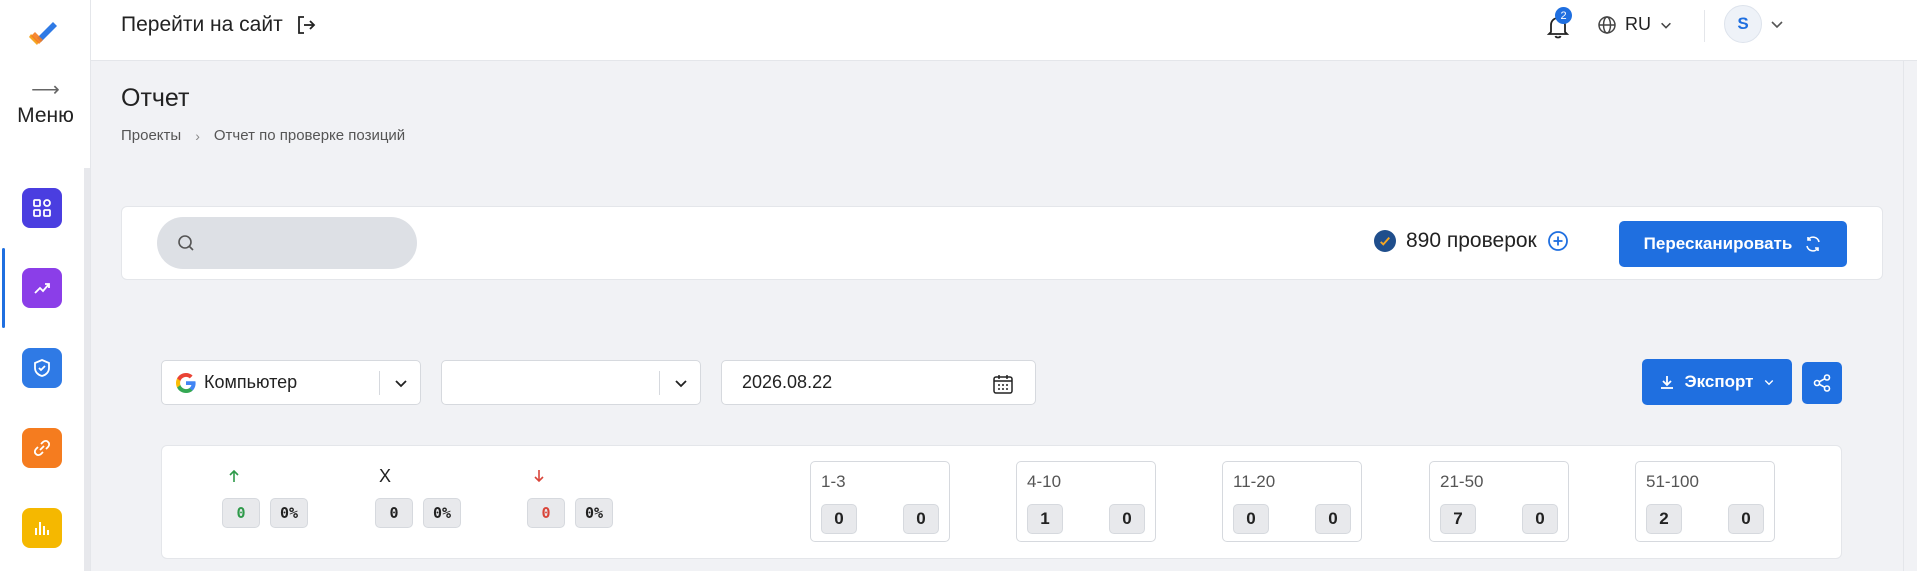  I want to click on range-11-20: 11-20 0 0, so click(1292, 501).